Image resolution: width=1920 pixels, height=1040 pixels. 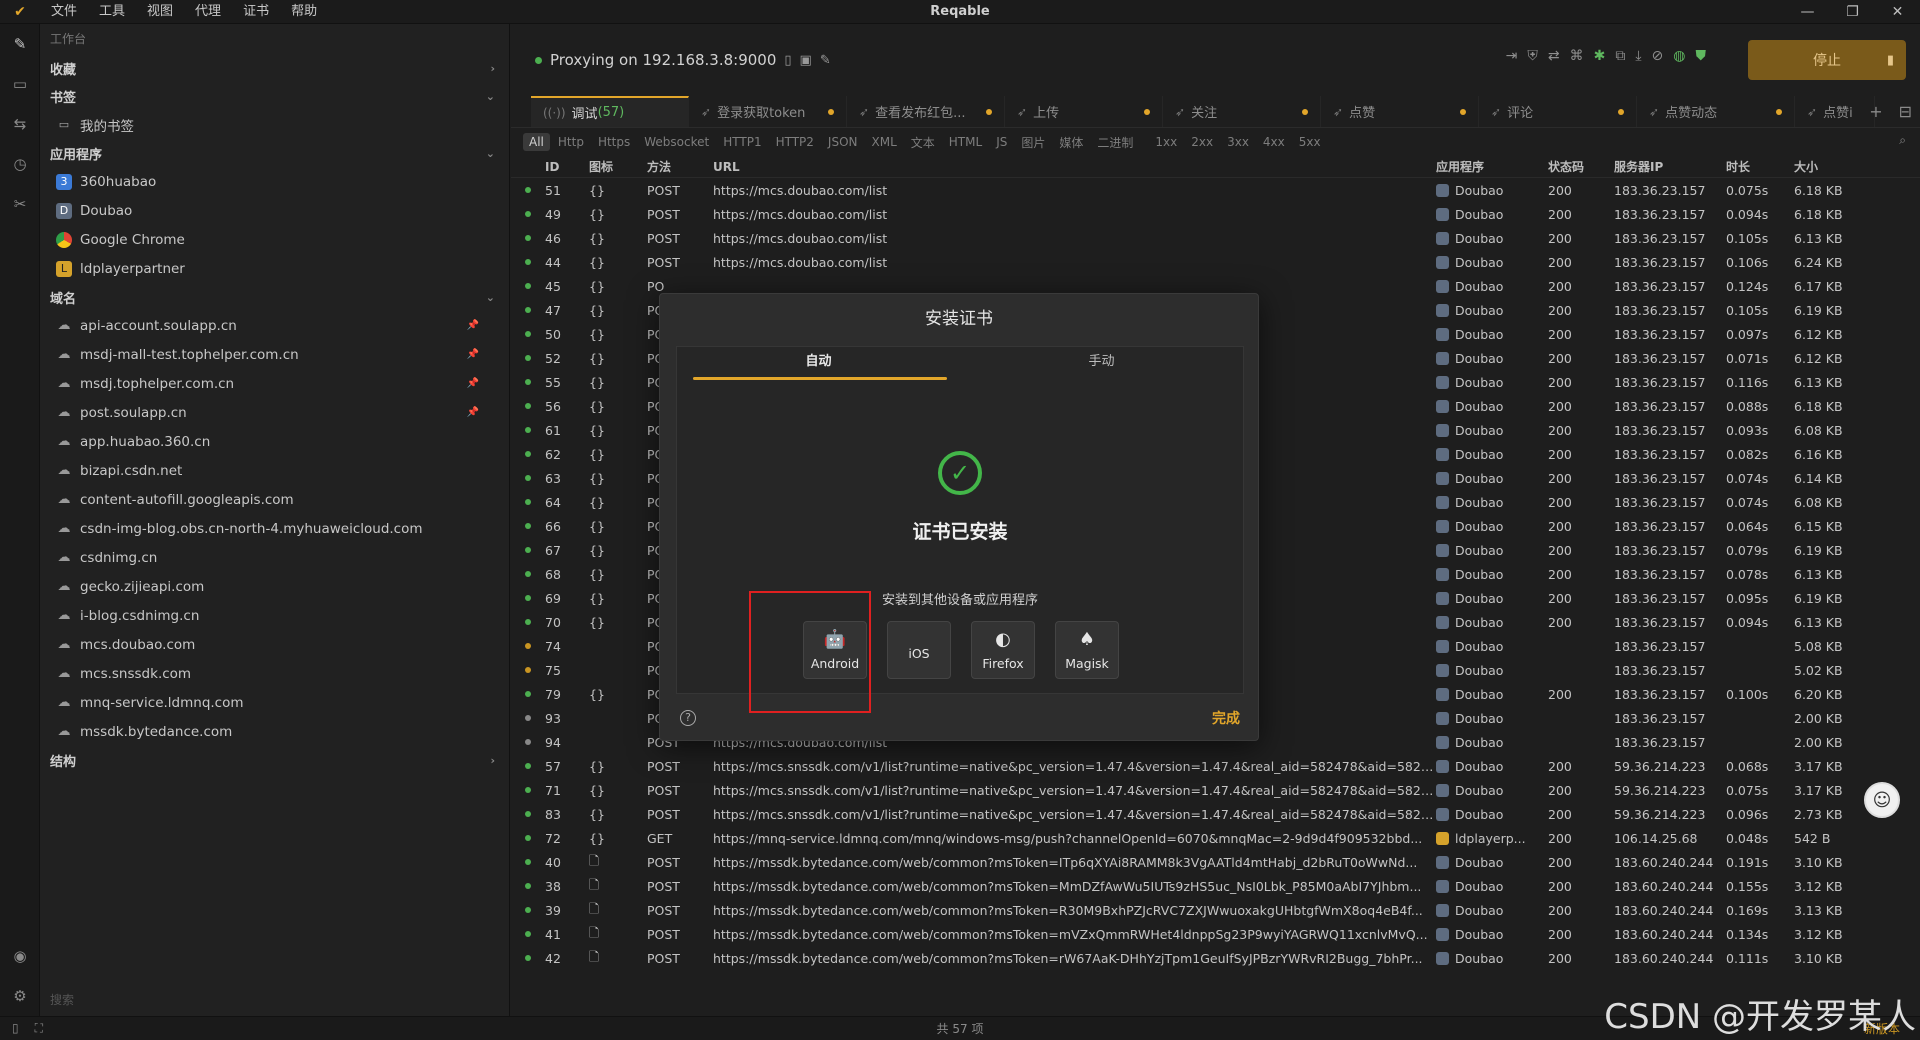 I want to click on add-tab-icon: +, so click(x=1875, y=111).